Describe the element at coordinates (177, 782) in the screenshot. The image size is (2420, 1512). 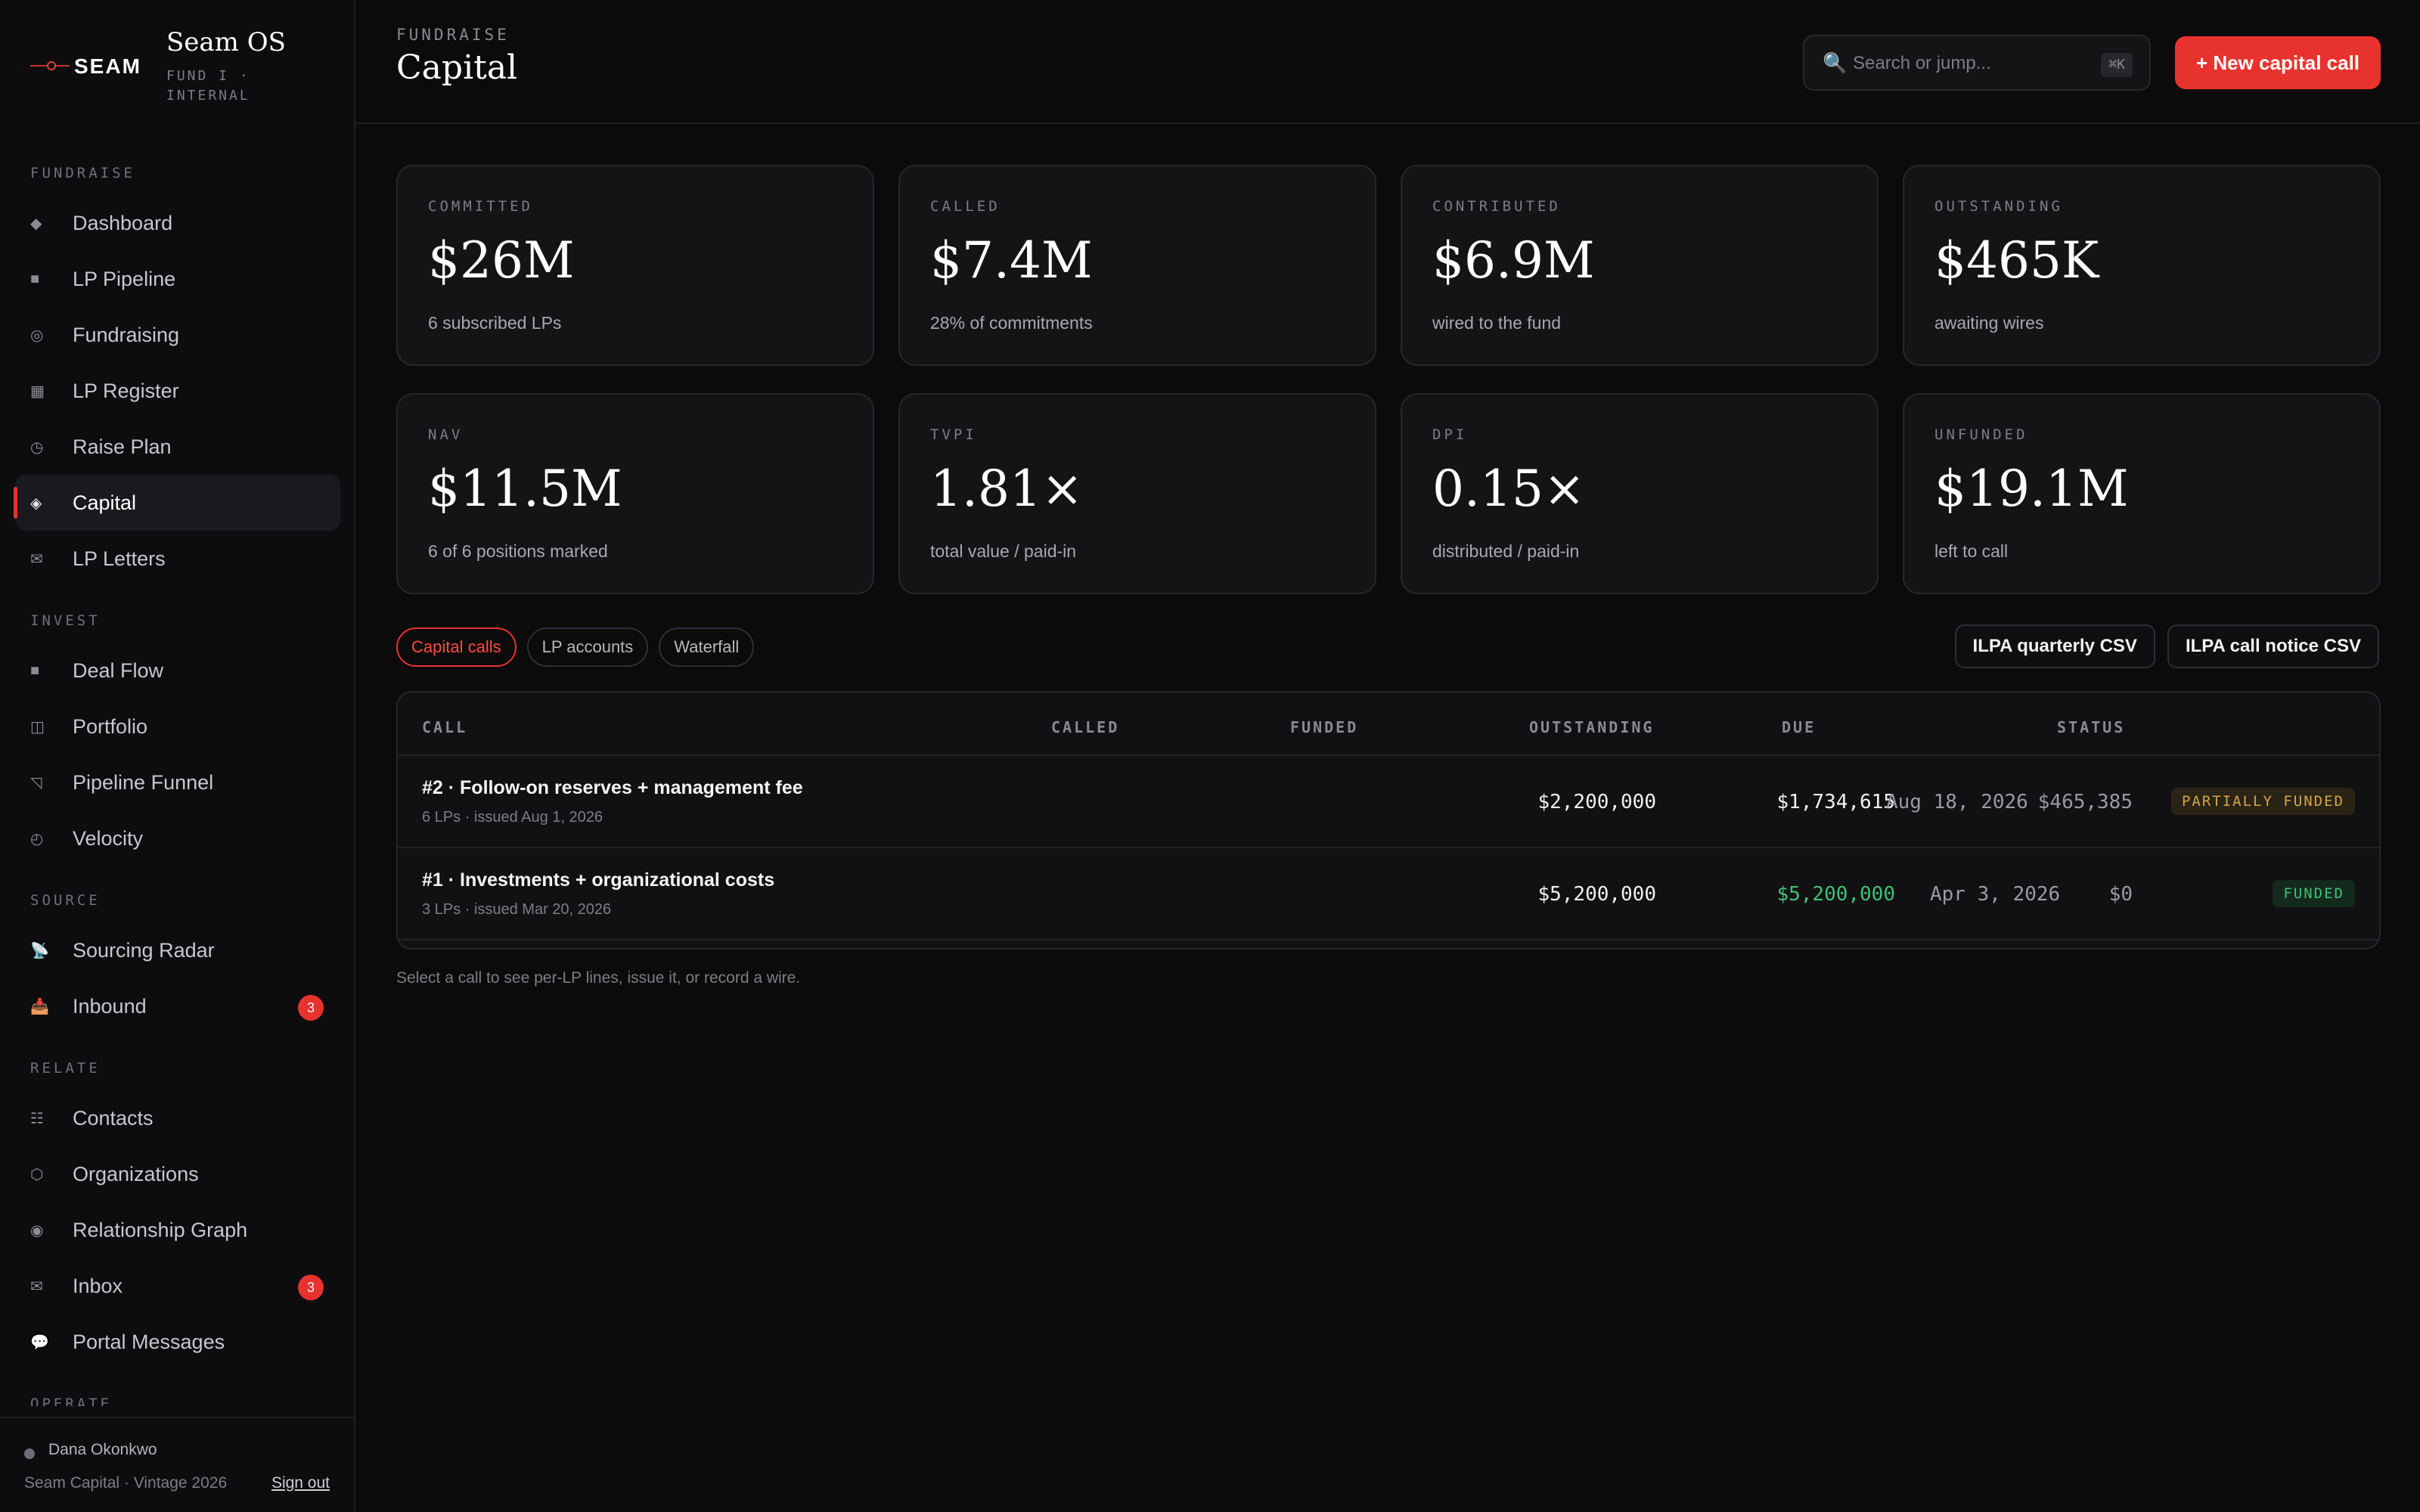
I see `sidebar-item-pipeline-funnel: ◹ Pipeline Funnel` at that location.